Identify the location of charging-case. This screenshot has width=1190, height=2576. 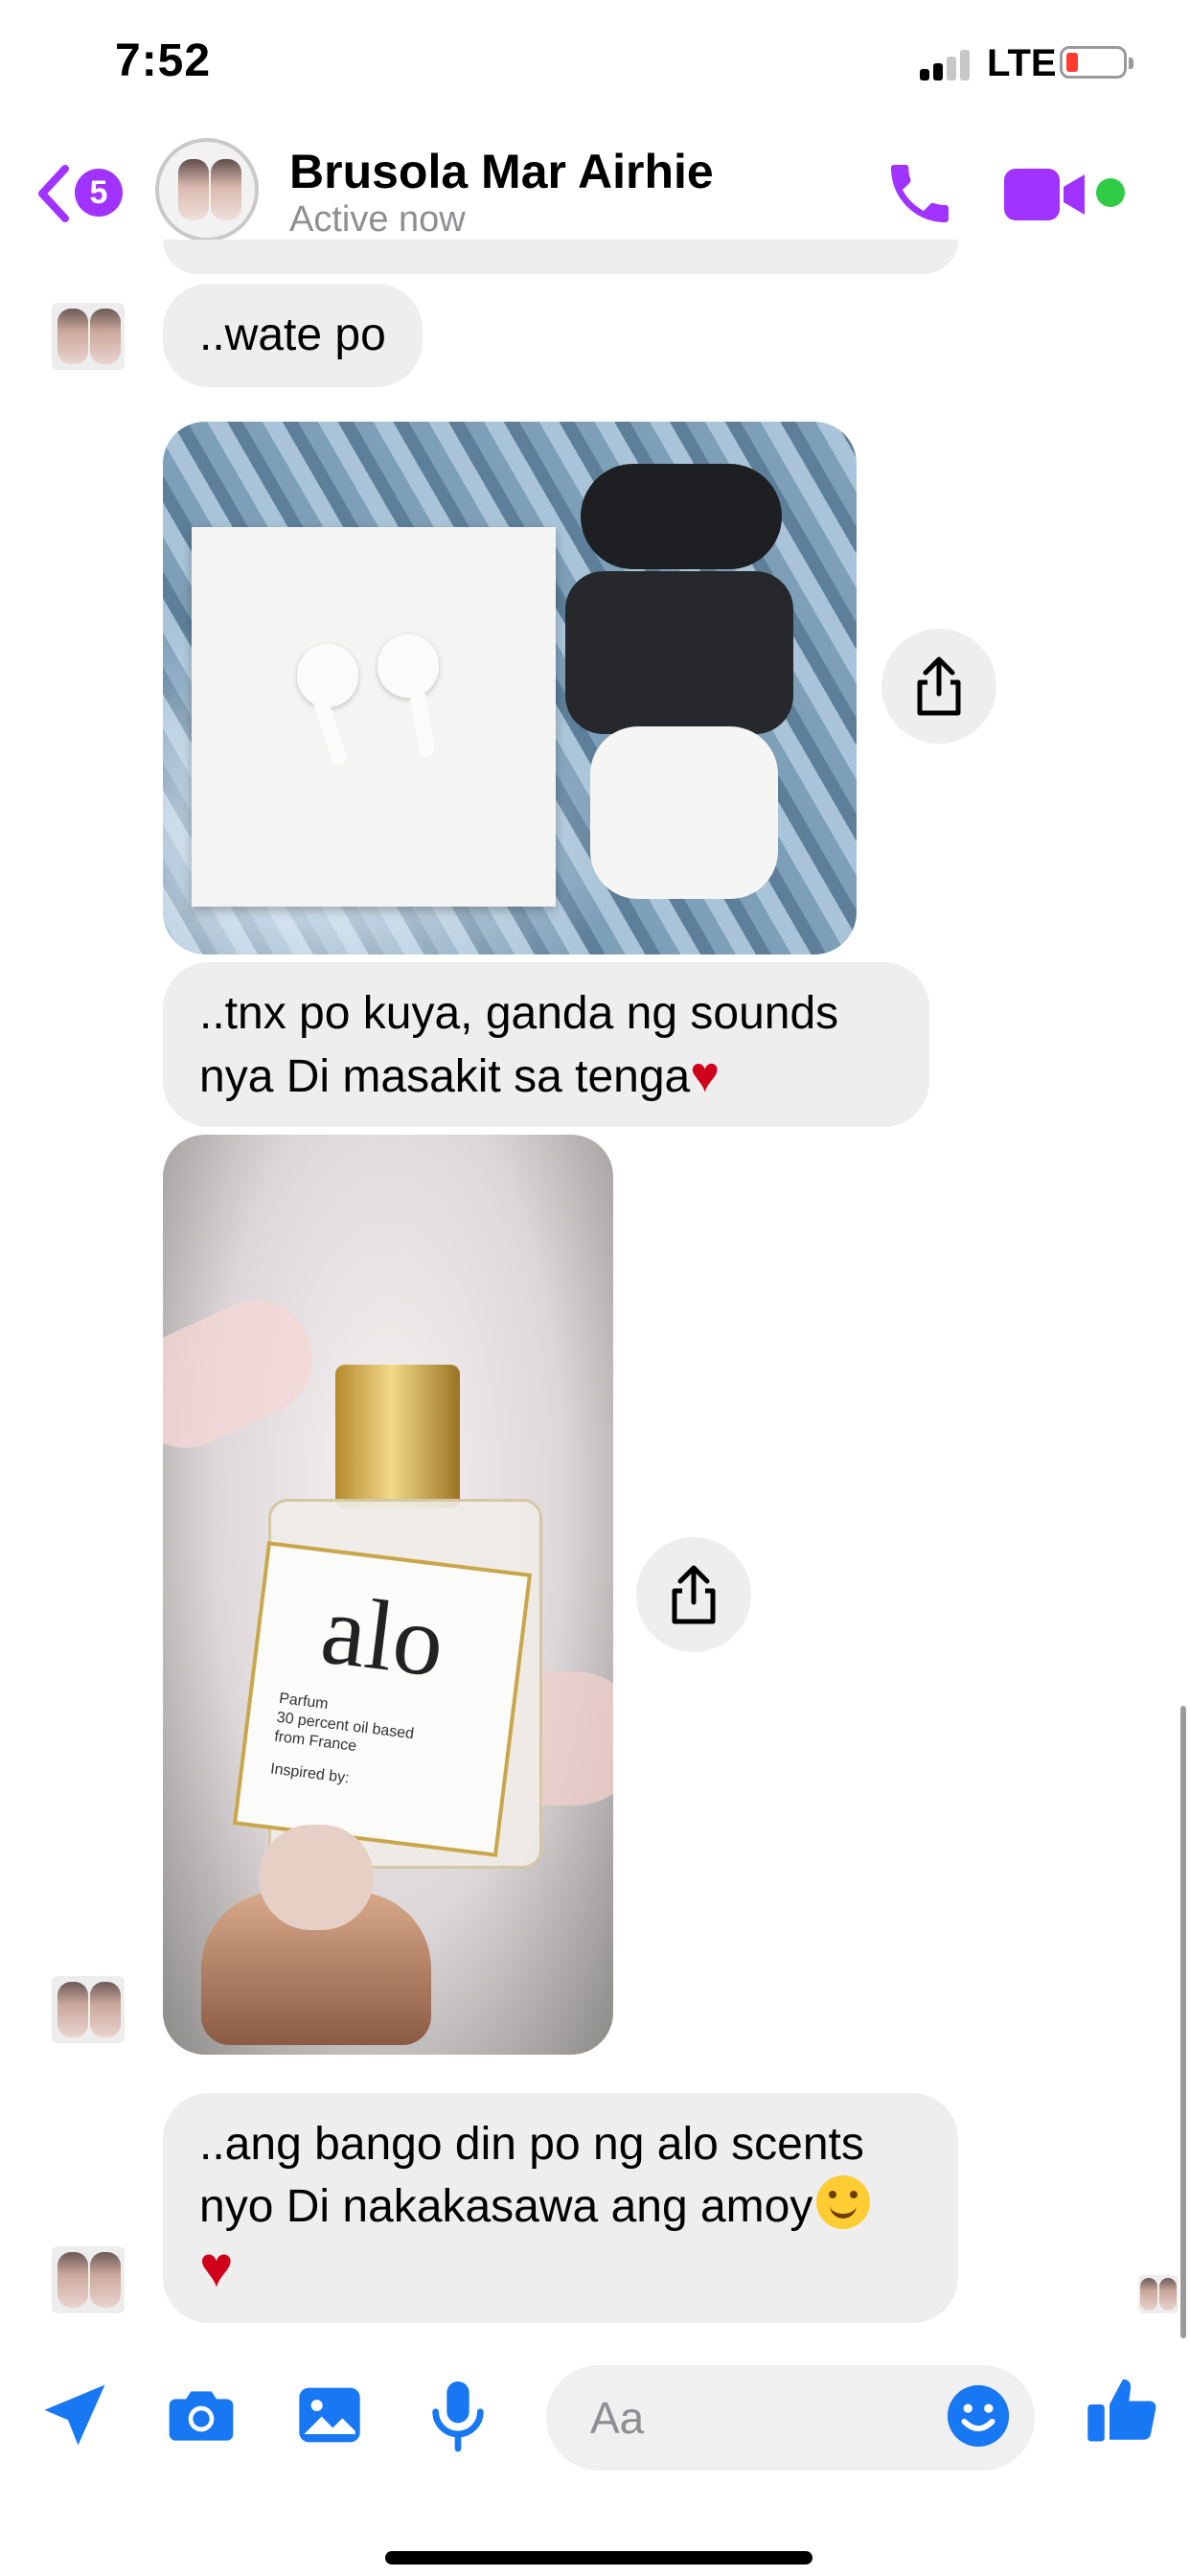
(684, 812).